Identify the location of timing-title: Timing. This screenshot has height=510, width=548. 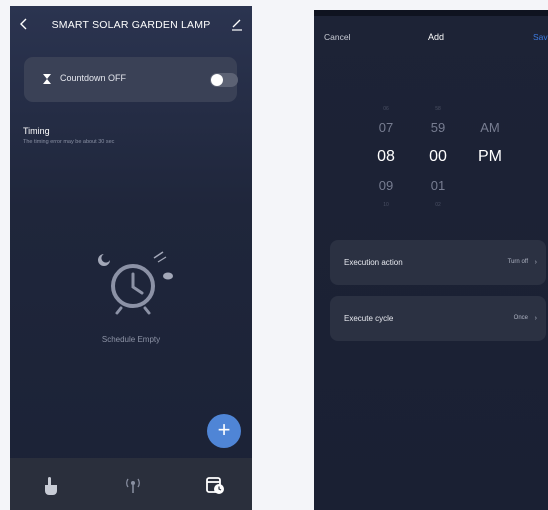
(36, 131).